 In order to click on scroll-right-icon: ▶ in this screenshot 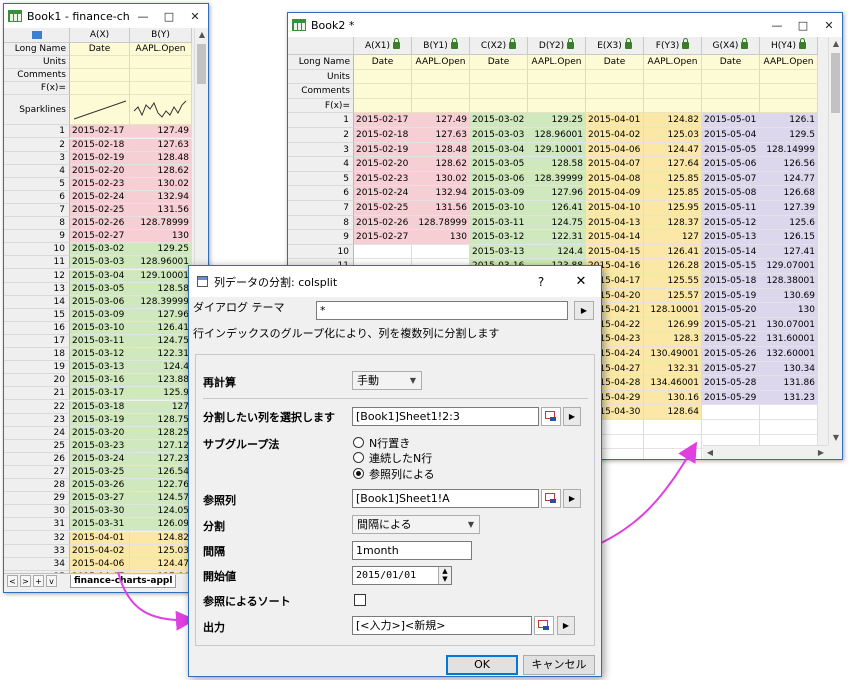, I will do `click(821, 452)`.